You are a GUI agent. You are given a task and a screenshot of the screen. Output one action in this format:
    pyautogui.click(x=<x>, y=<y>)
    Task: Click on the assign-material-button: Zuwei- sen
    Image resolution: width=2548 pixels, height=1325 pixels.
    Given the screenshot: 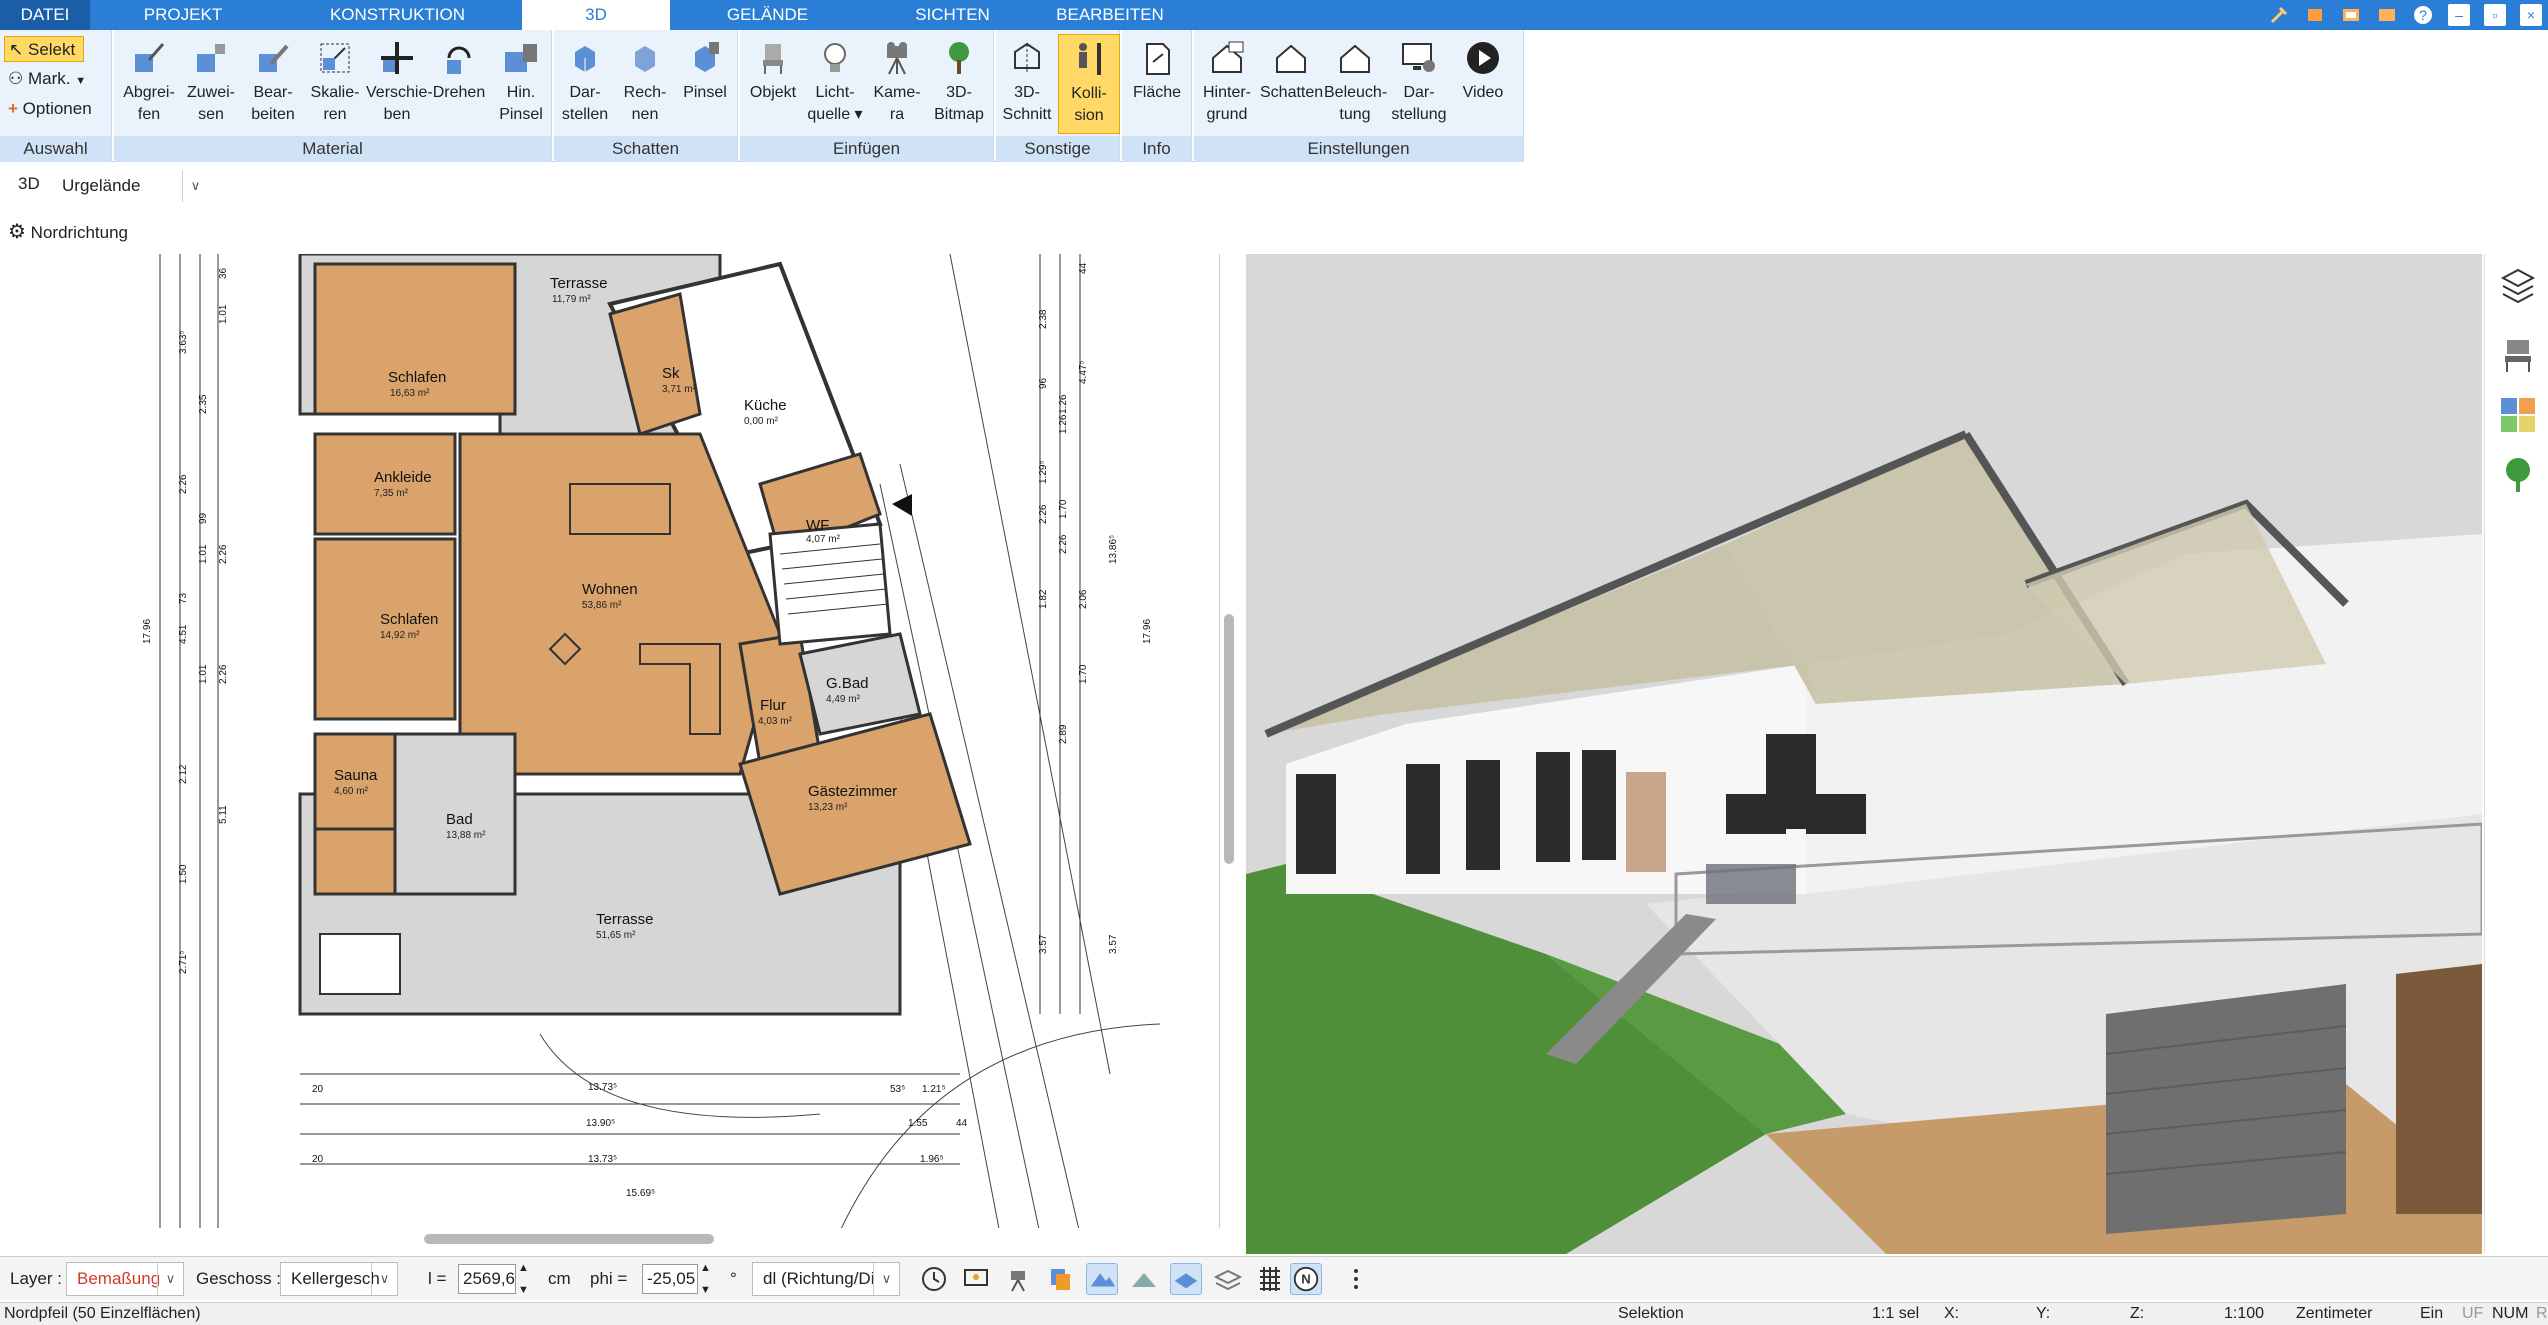 What is the action you would take?
    pyautogui.click(x=211, y=84)
    